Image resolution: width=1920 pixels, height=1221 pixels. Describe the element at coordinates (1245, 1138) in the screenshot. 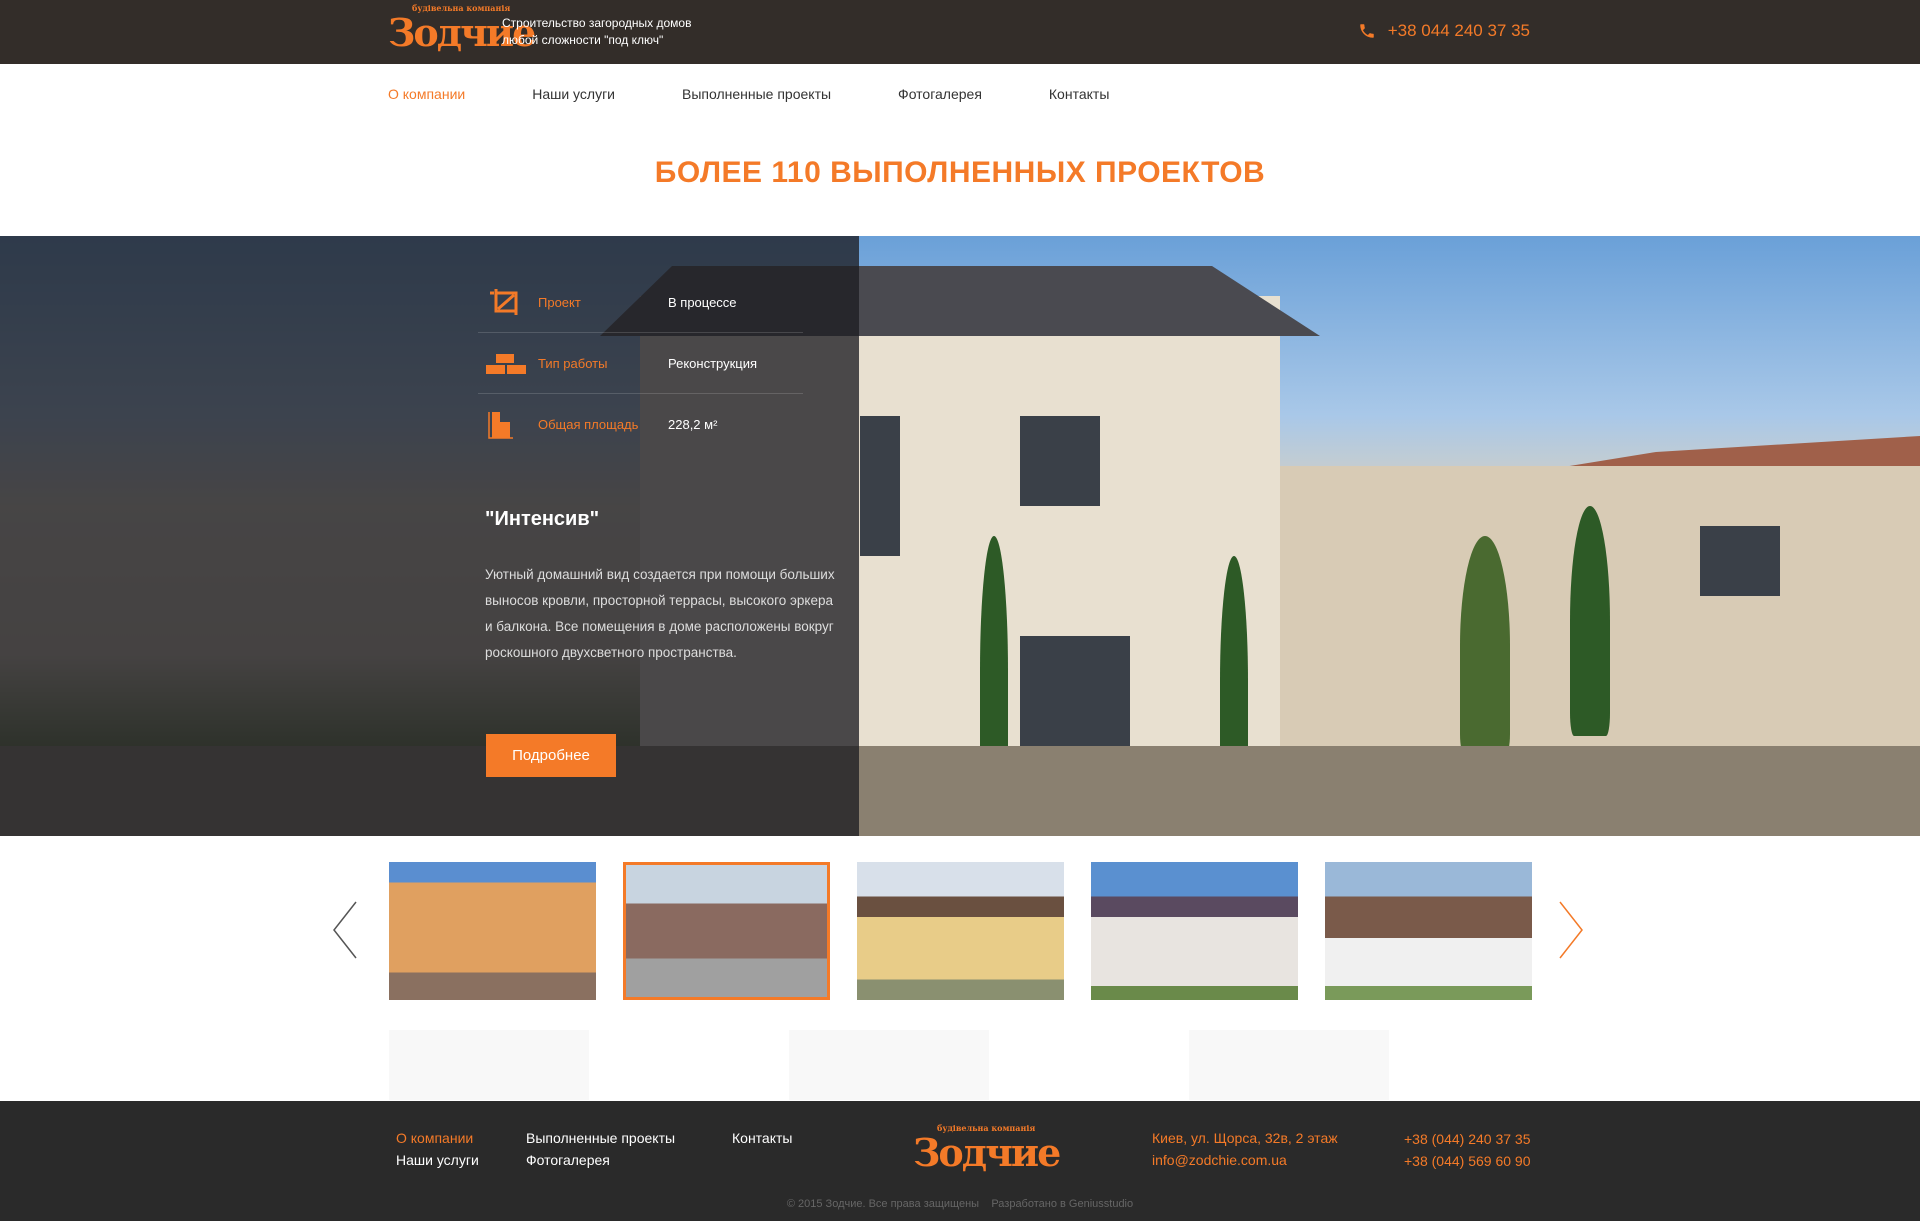

I see `footer-address: Киев, ул. Щорса, 32в, 2 этаж` at that location.